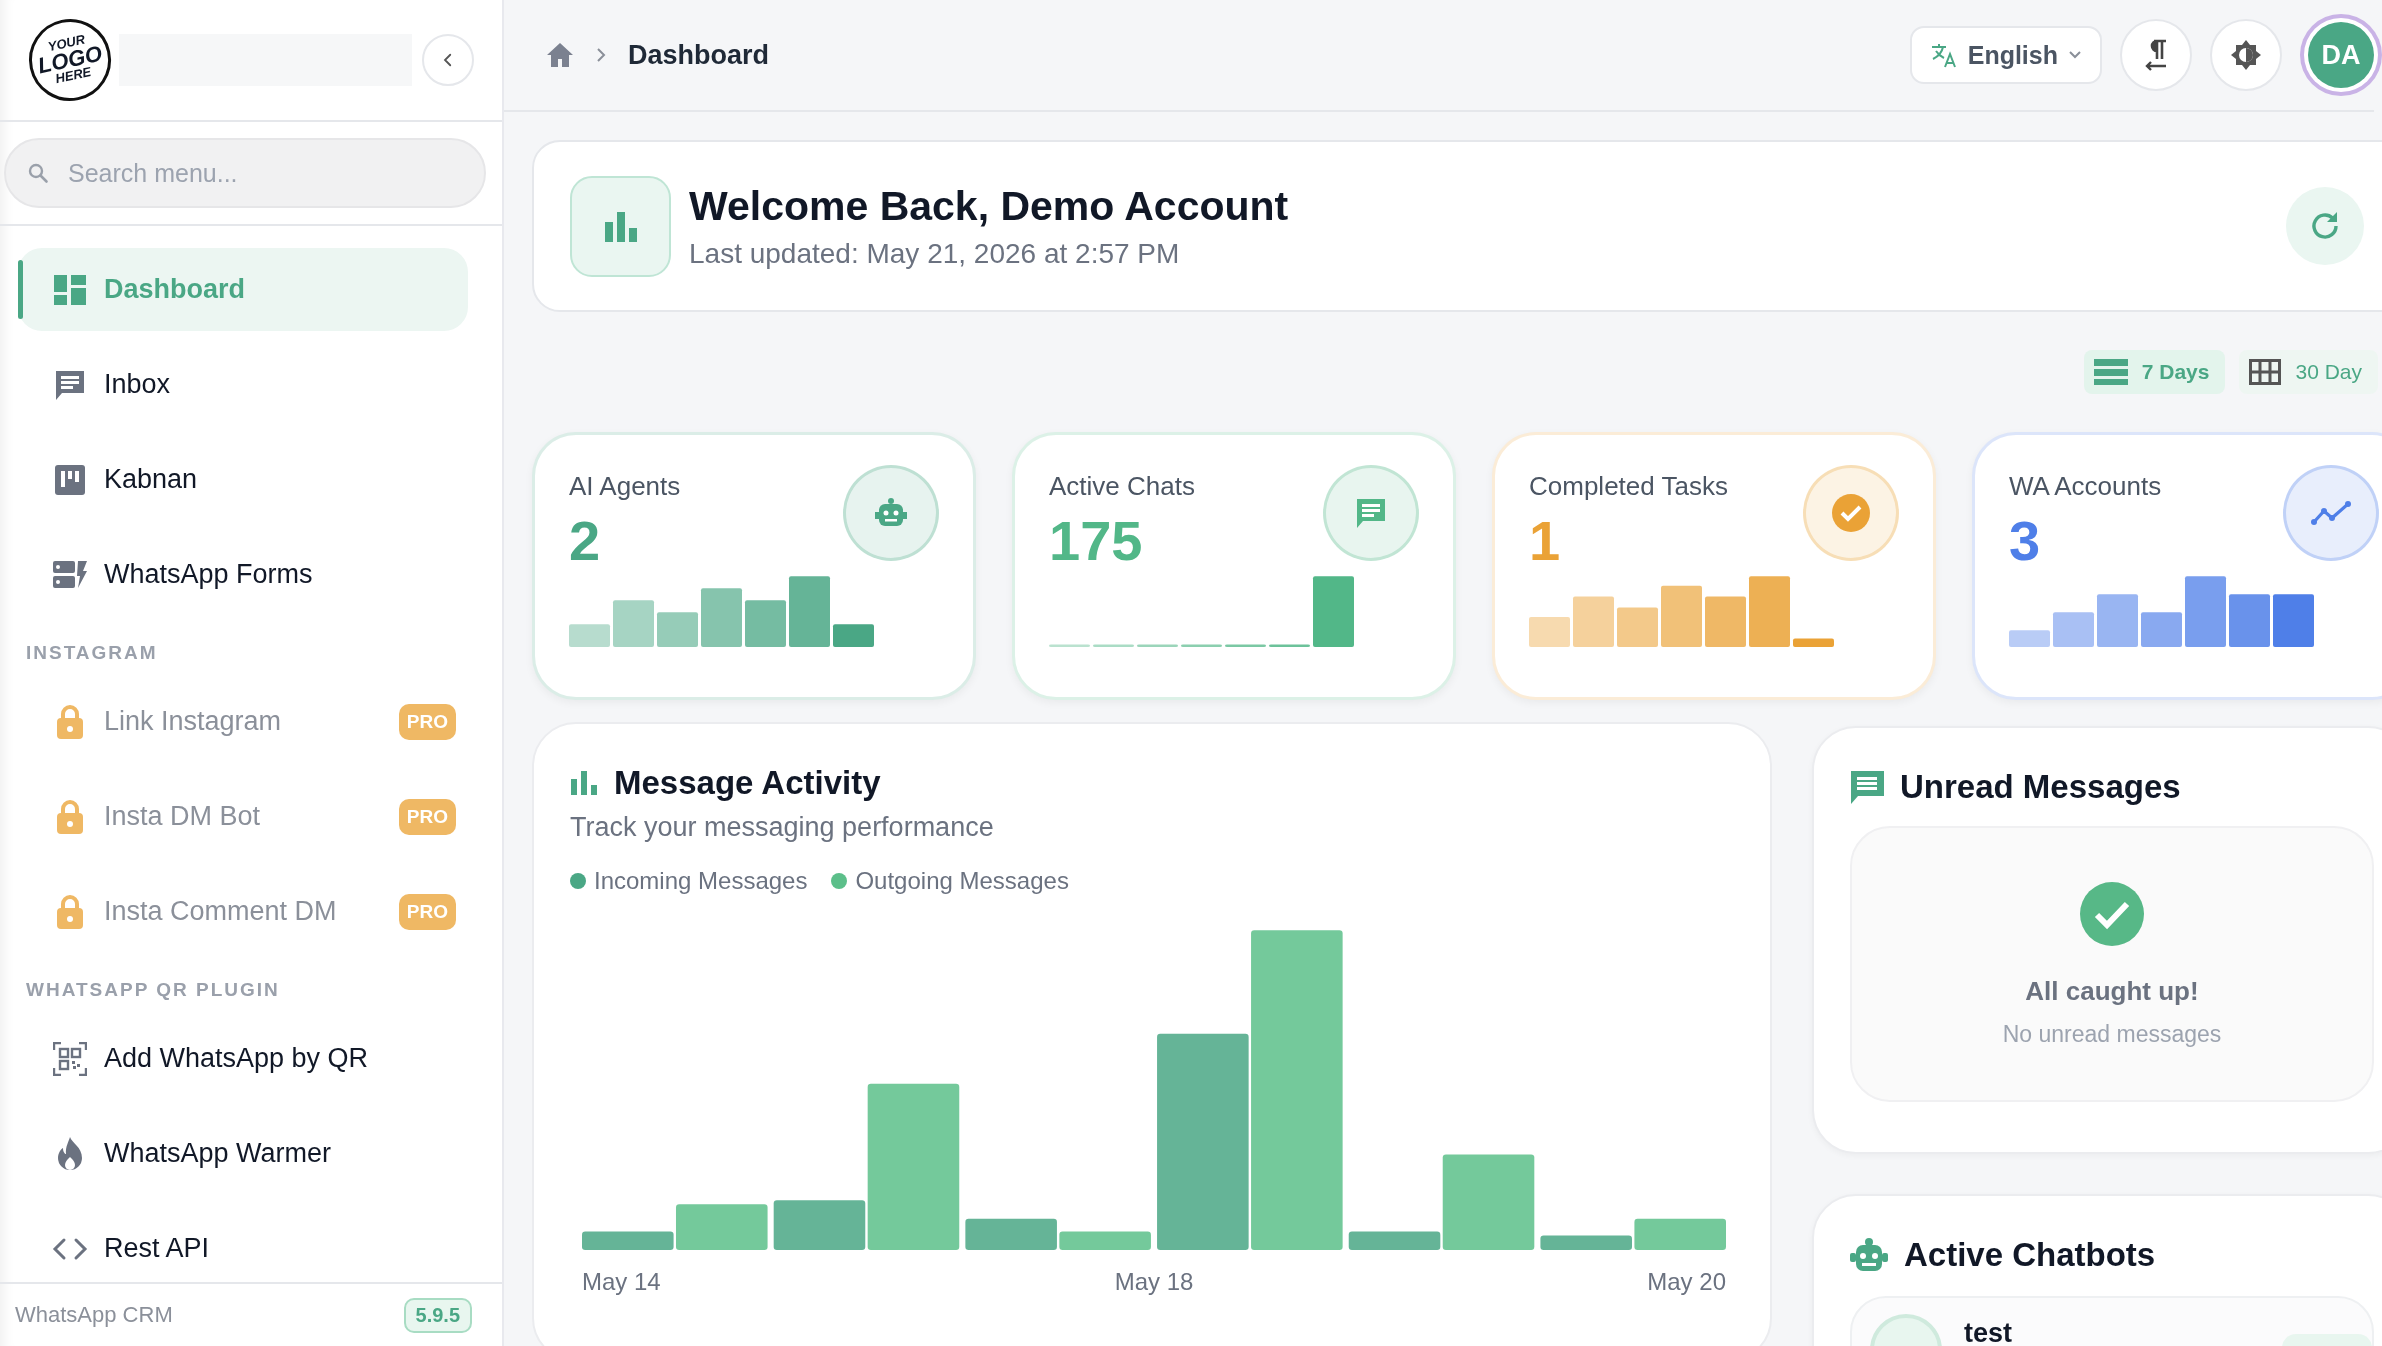 The height and width of the screenshot is (1346, 2382). What do you see at coordinates (243, 1244) in the screenshot?
I see `nav-item: Rest API` at bounding box center [243, 1244].